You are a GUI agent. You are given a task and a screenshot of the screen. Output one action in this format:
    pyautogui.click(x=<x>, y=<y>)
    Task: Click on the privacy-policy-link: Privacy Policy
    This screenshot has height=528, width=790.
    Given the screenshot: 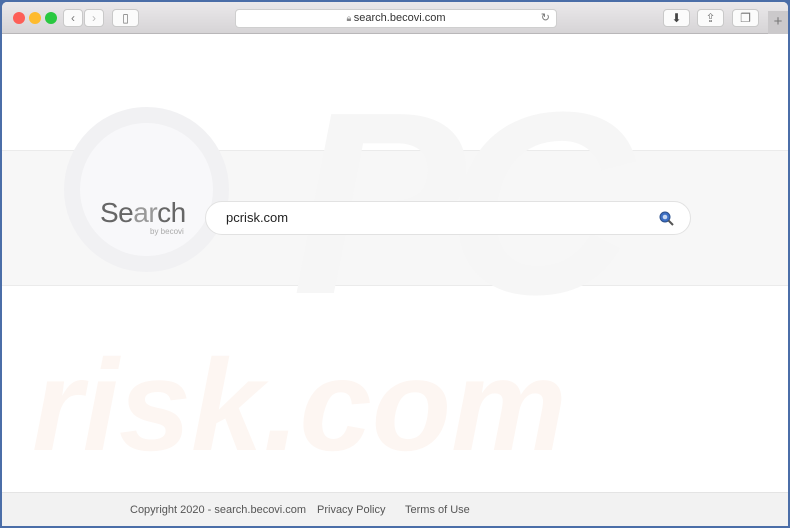 What is the action you would take?
    pyautogui.click(x=351, y=510)
    